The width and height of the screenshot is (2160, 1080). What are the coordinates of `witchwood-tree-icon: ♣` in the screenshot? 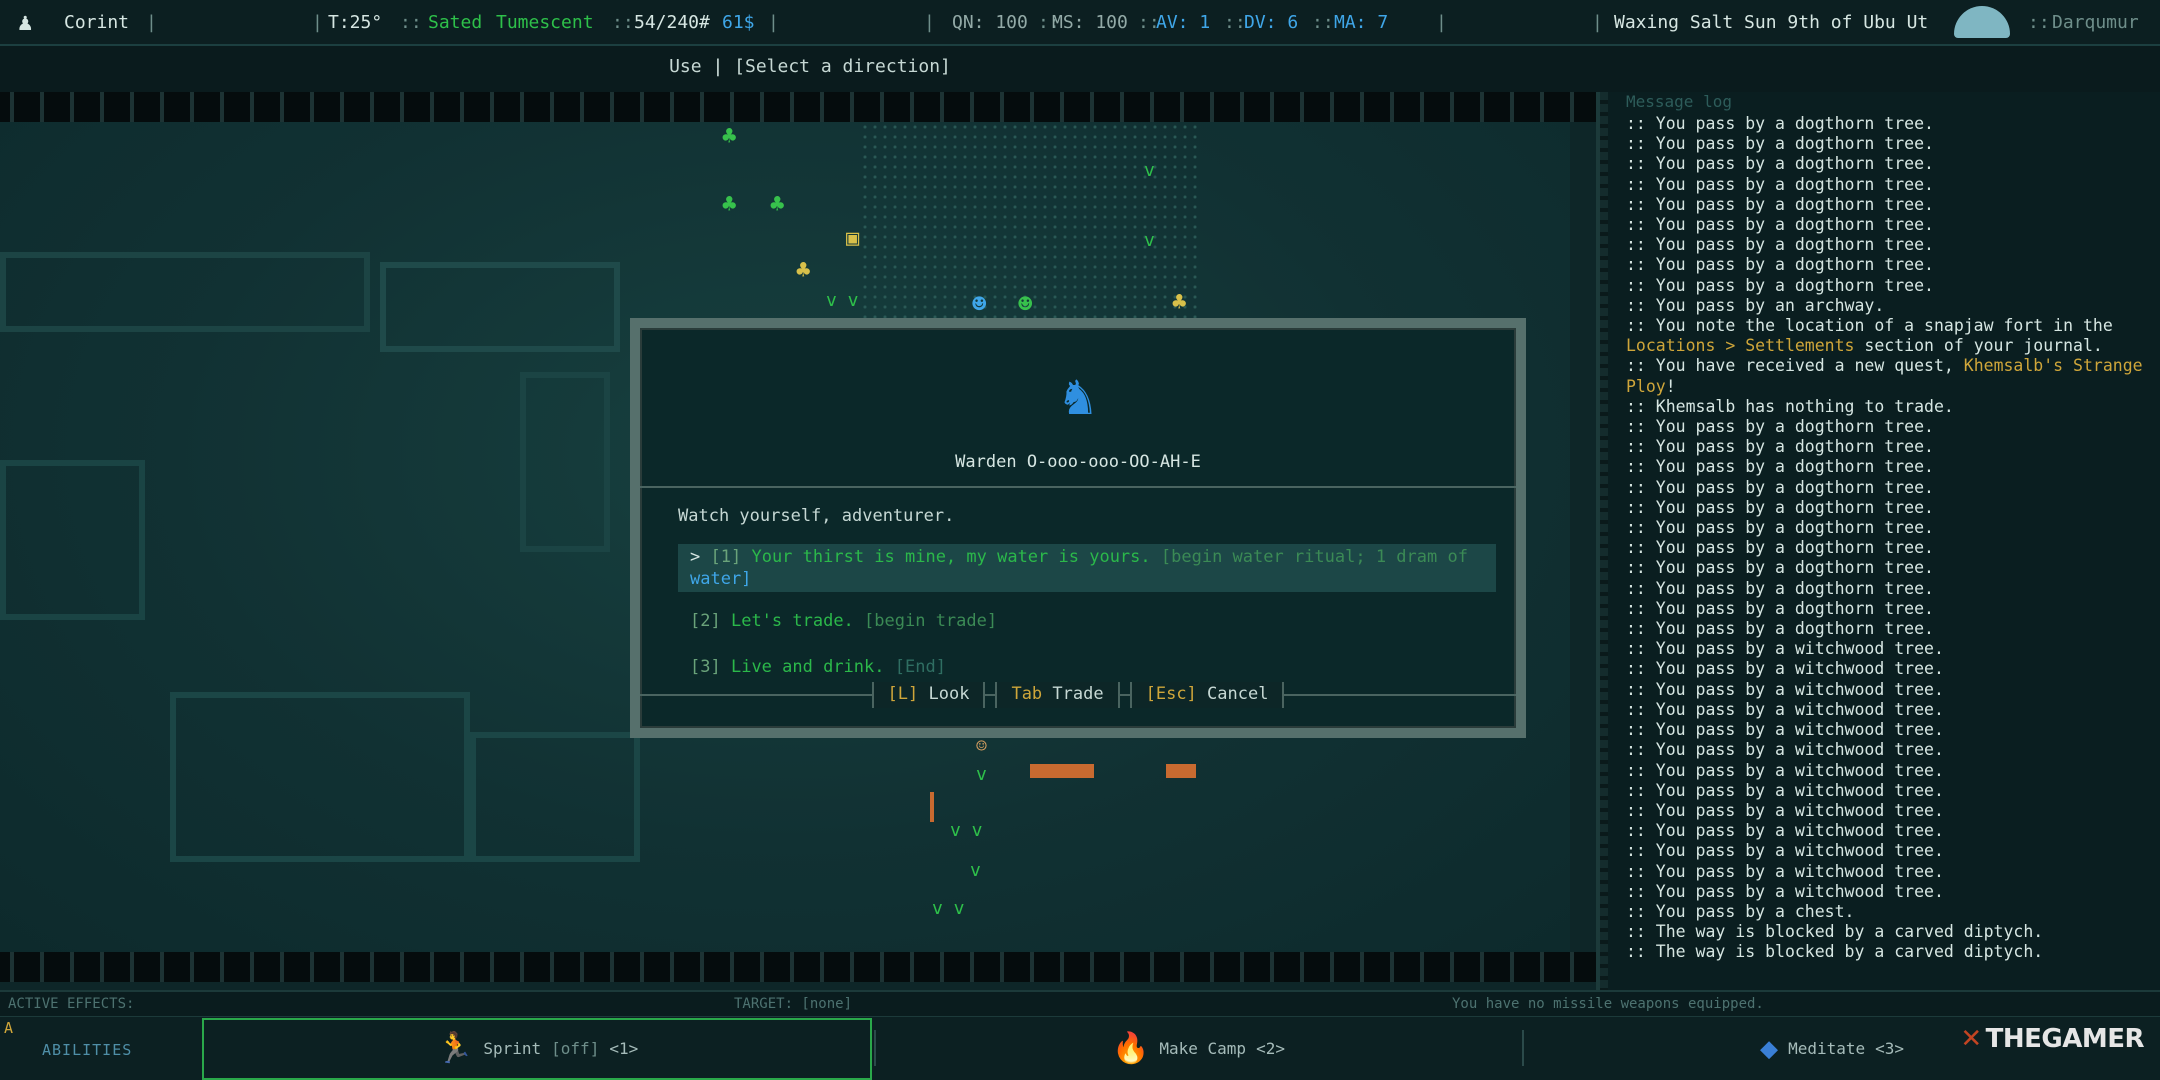 It's located at (1179, 302).